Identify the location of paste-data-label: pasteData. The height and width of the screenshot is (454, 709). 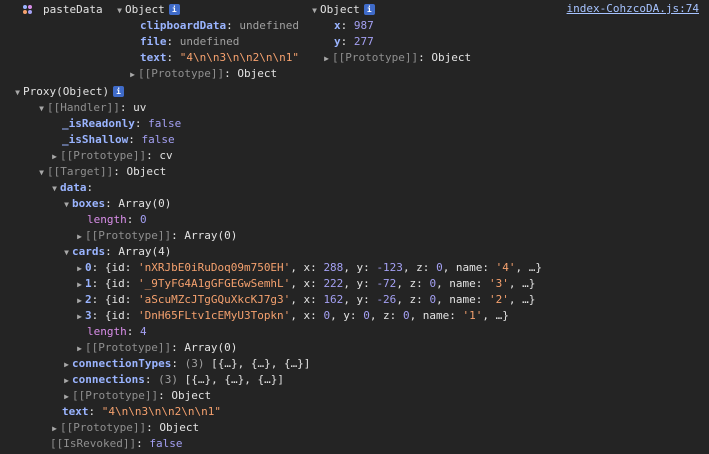
(73, 9).